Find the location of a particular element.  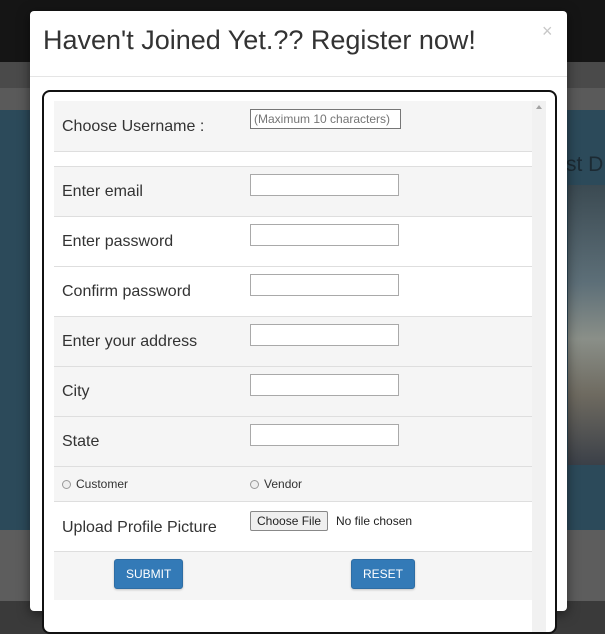

choose-file-button: Choose File is located at coordinates (289, 521).